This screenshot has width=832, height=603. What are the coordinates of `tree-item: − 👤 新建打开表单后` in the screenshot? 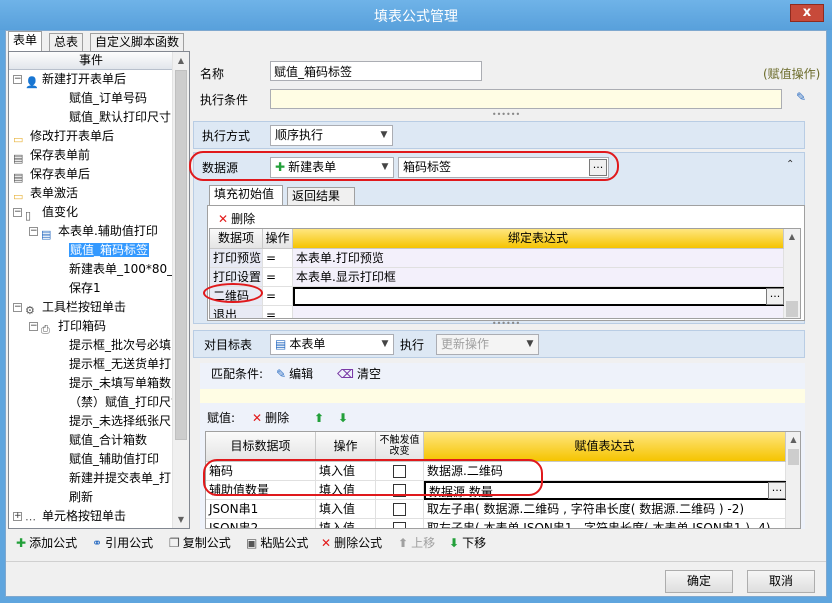 It's located at (69, 79).